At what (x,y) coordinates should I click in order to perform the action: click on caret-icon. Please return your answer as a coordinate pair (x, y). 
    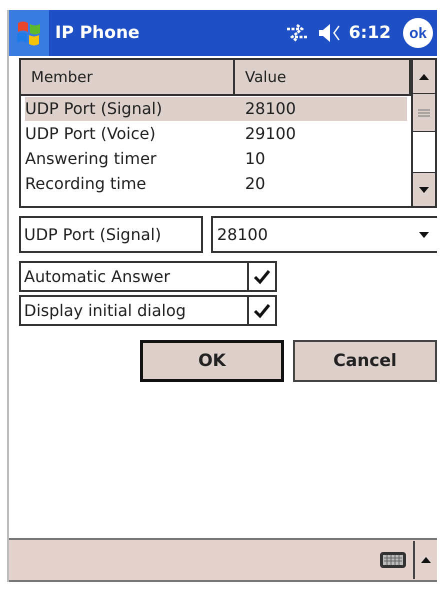
    Looking at the image, I should click on (424, 235).